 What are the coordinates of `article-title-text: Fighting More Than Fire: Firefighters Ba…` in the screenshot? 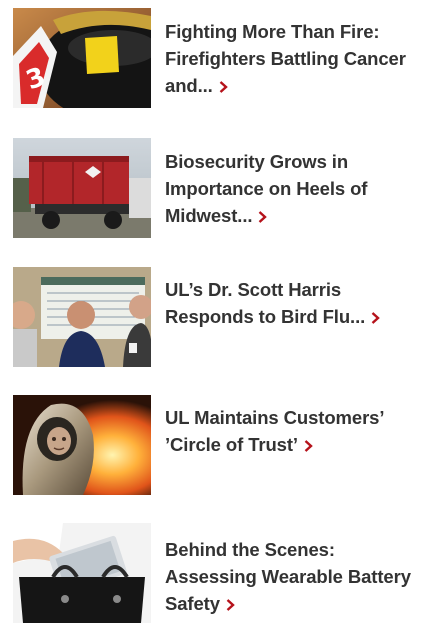 It's located at (285, 58).